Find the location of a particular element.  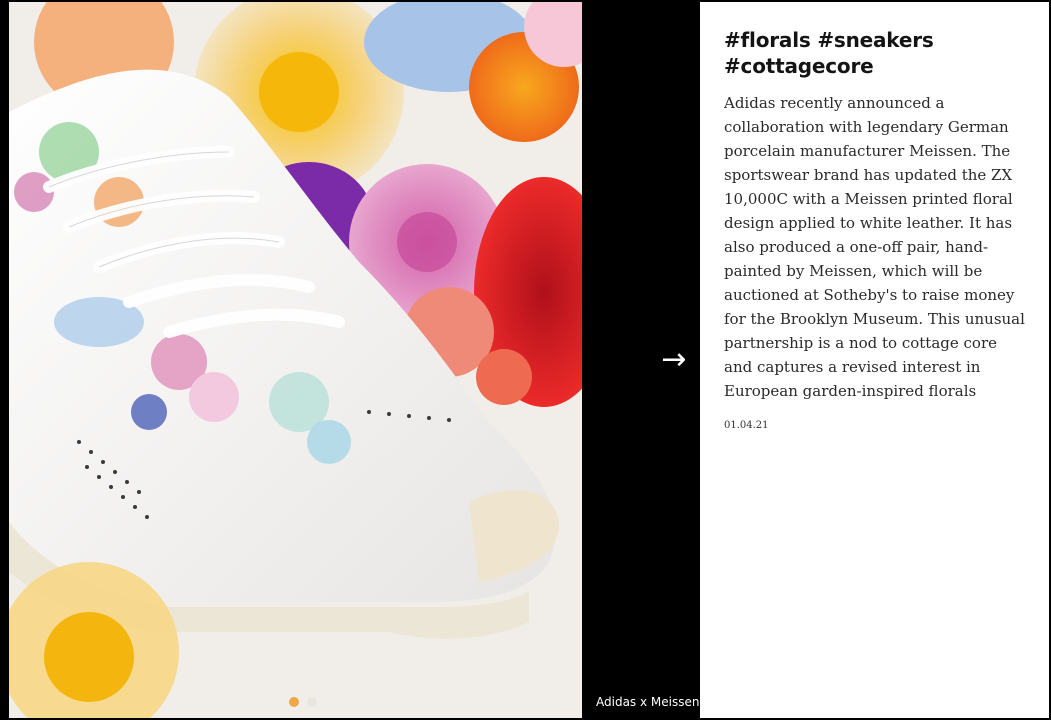

slide-dot is located at coordinates (312, 702).